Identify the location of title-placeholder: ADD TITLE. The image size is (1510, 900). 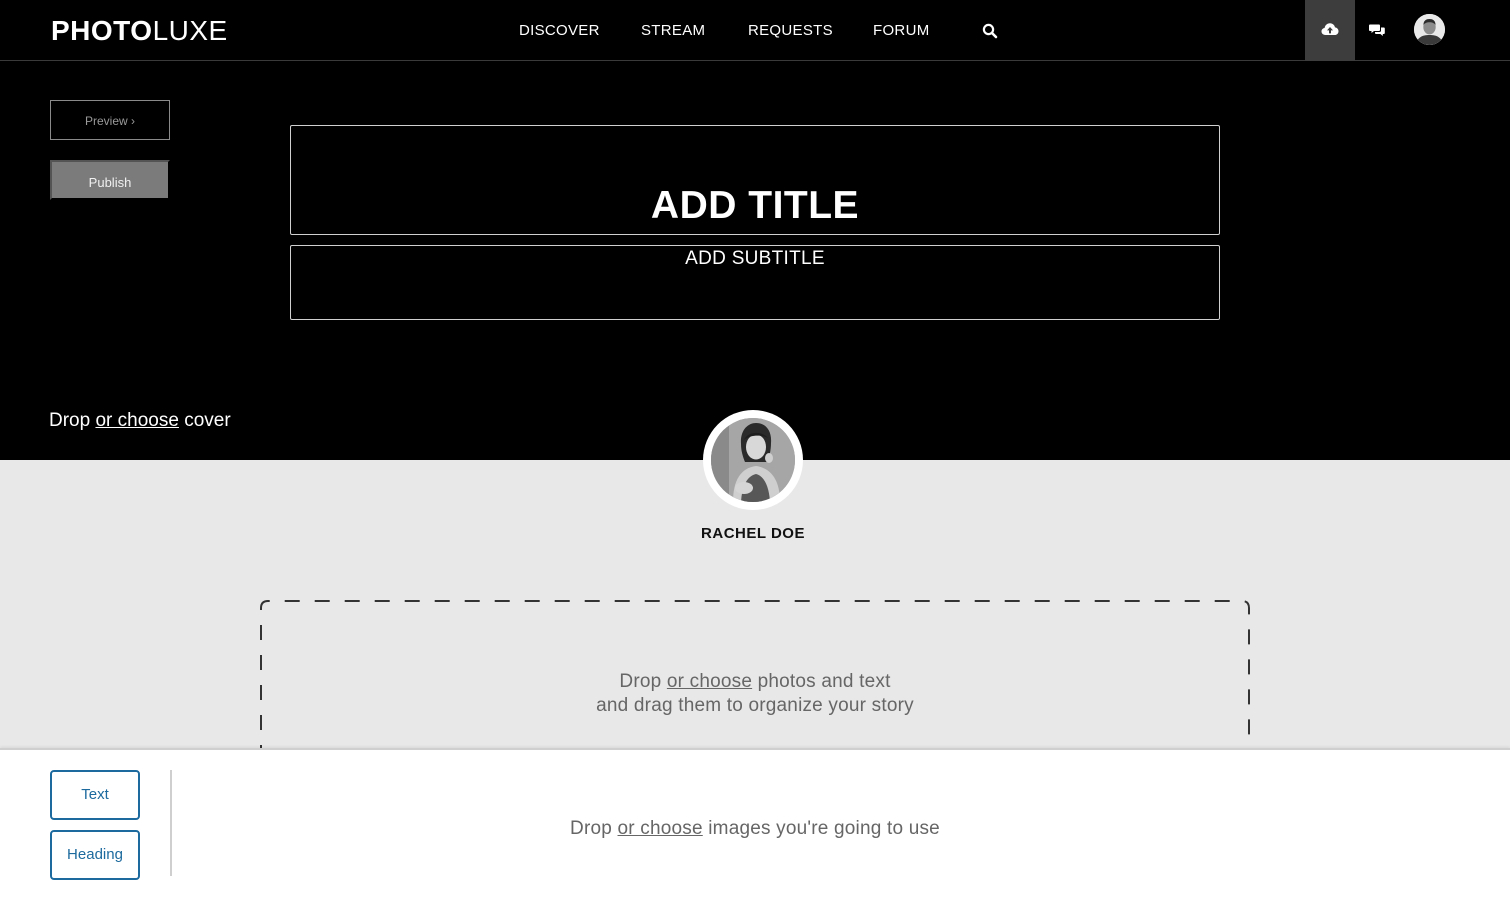
(755, 205).